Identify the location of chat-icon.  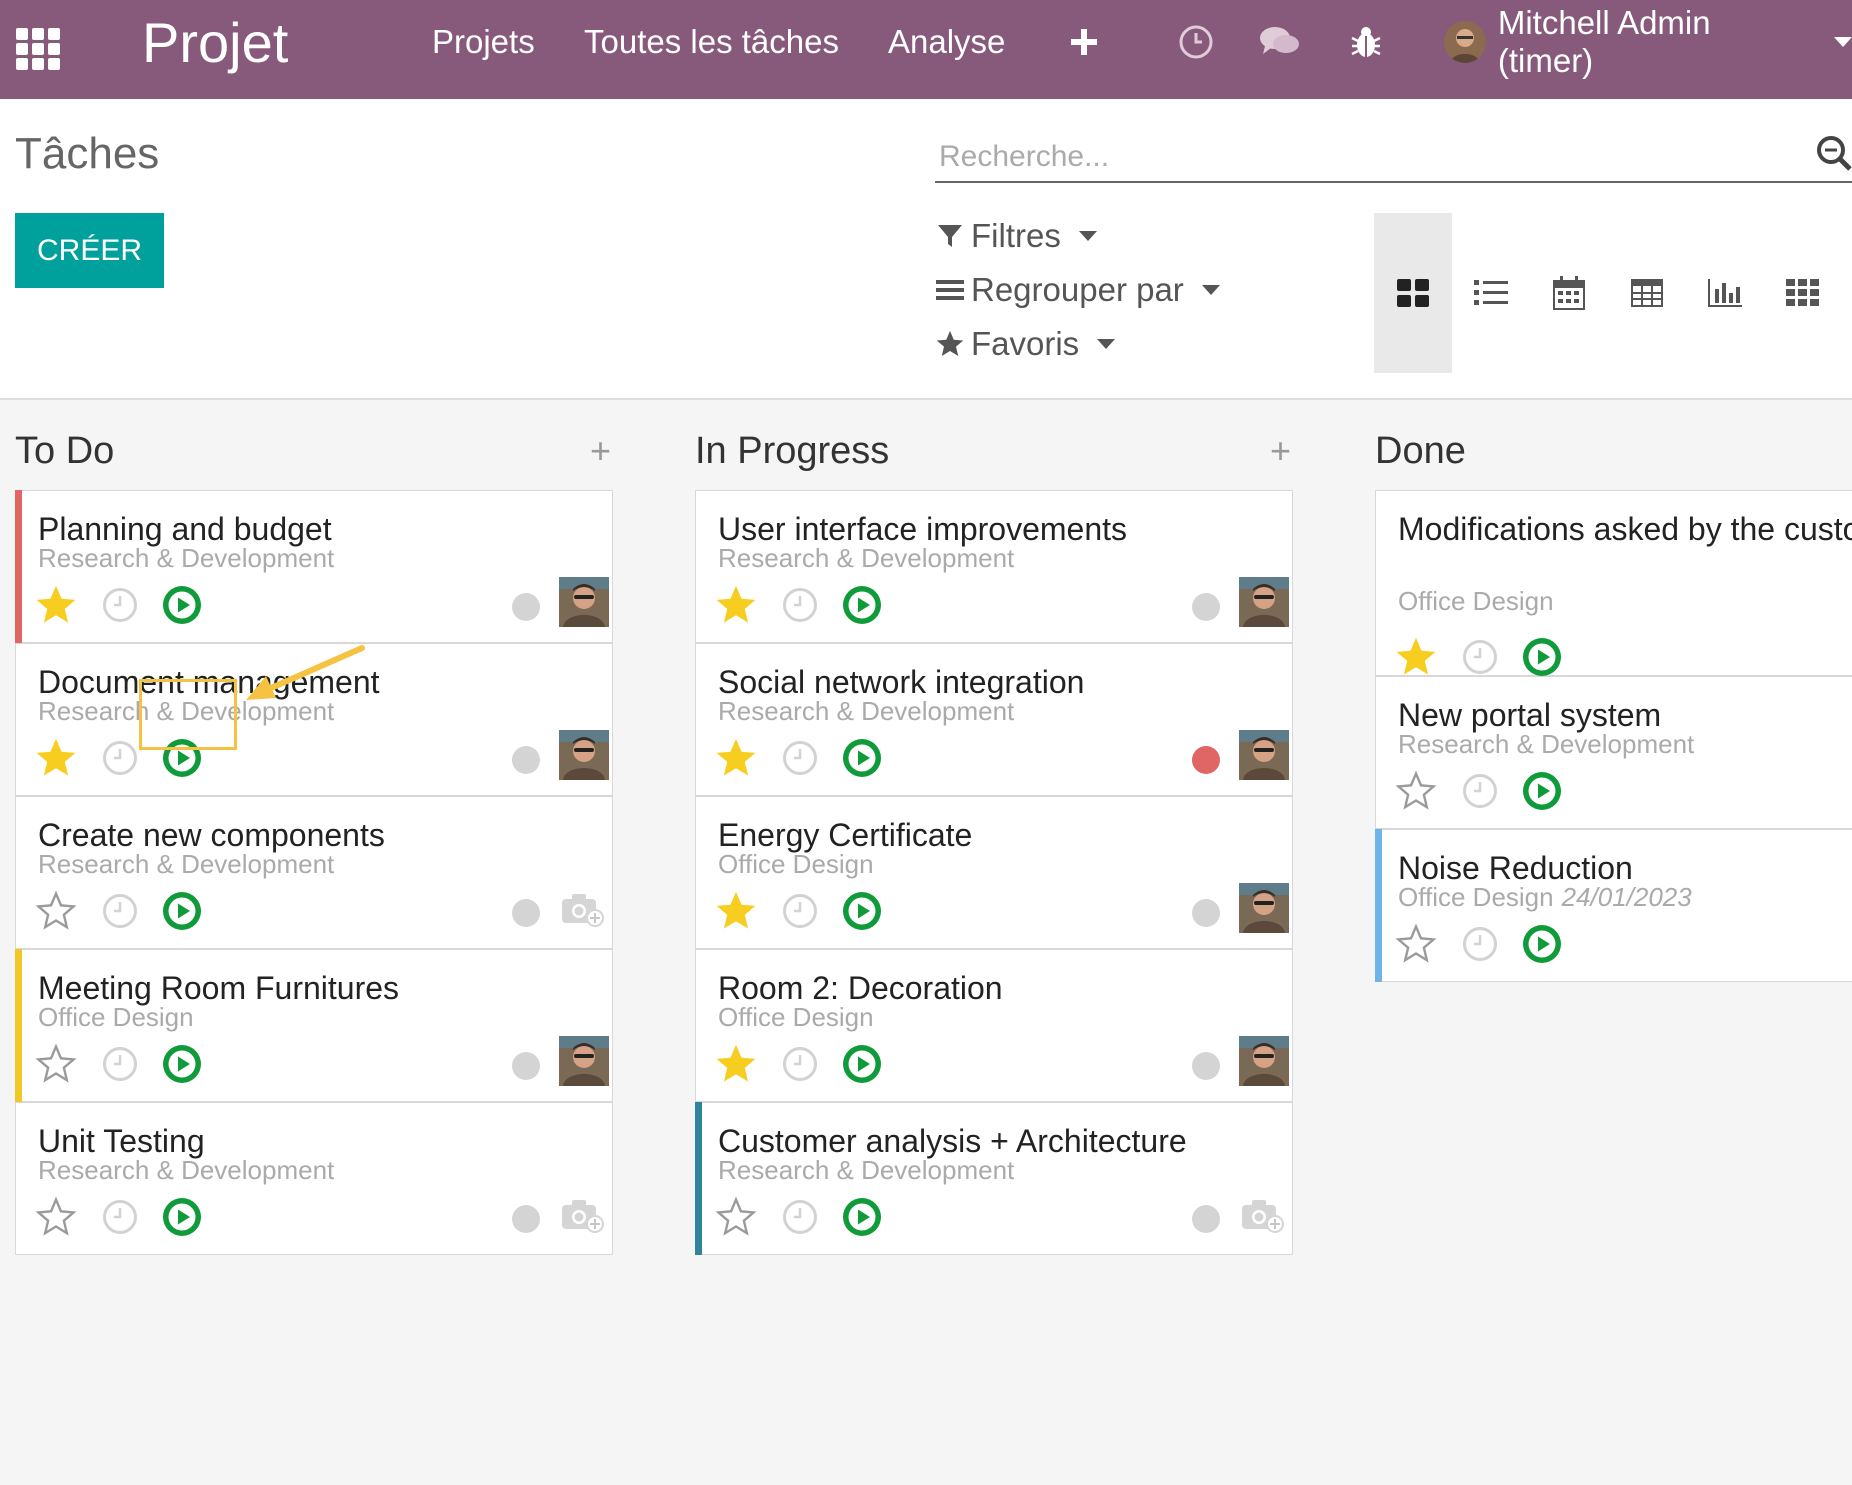
(1280, 42).